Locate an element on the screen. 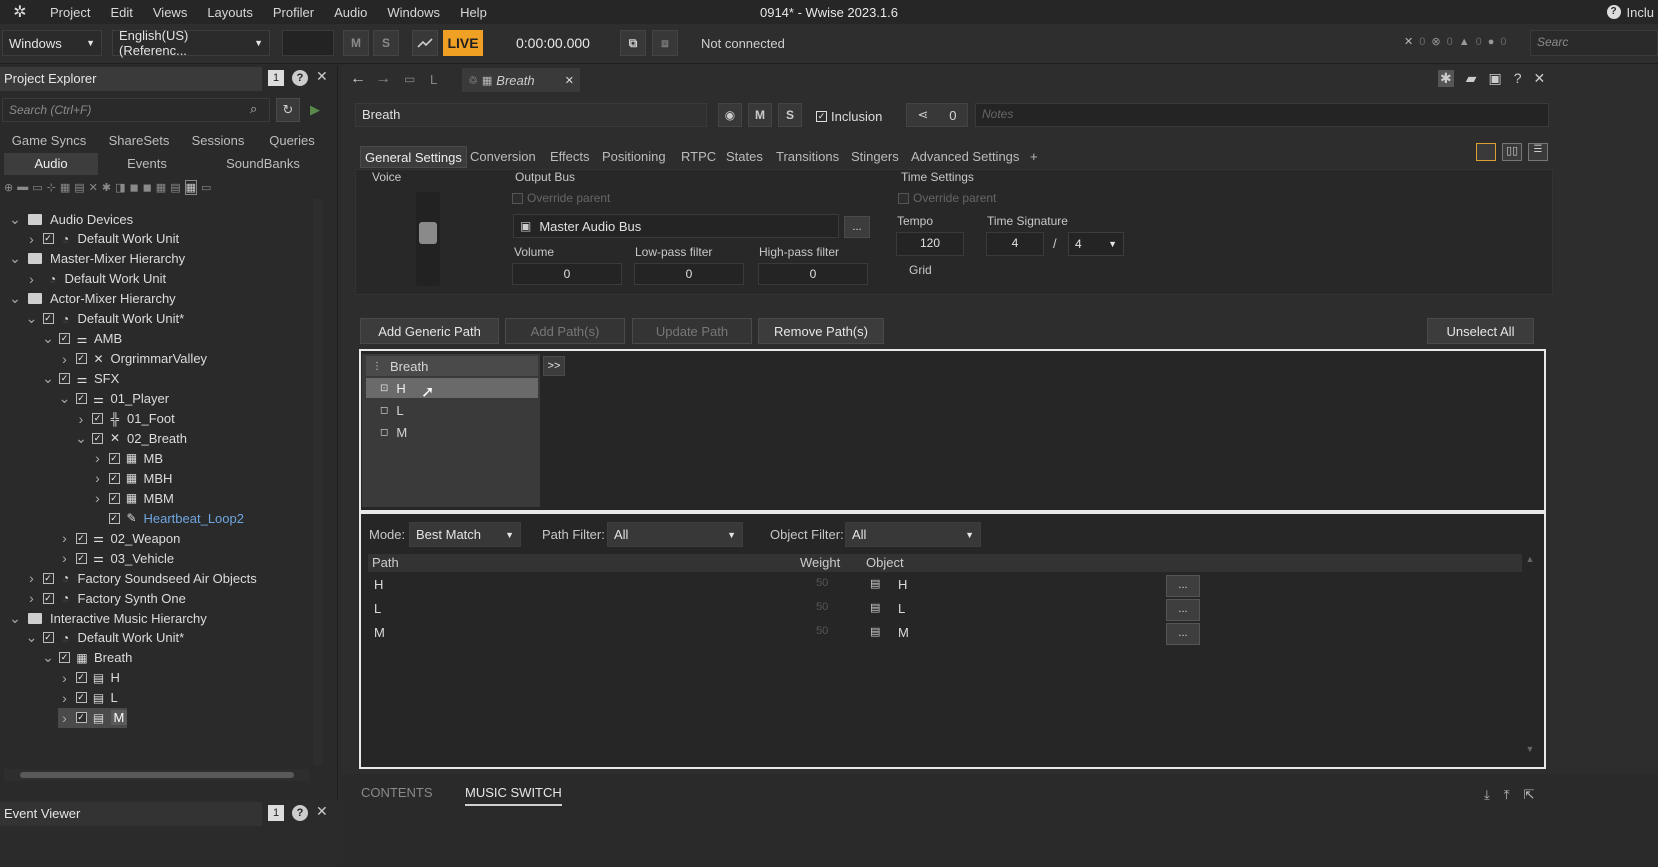  tree-item: ⌄ ✓ ✕ 02_Breath is located at coordinates (130, 438).